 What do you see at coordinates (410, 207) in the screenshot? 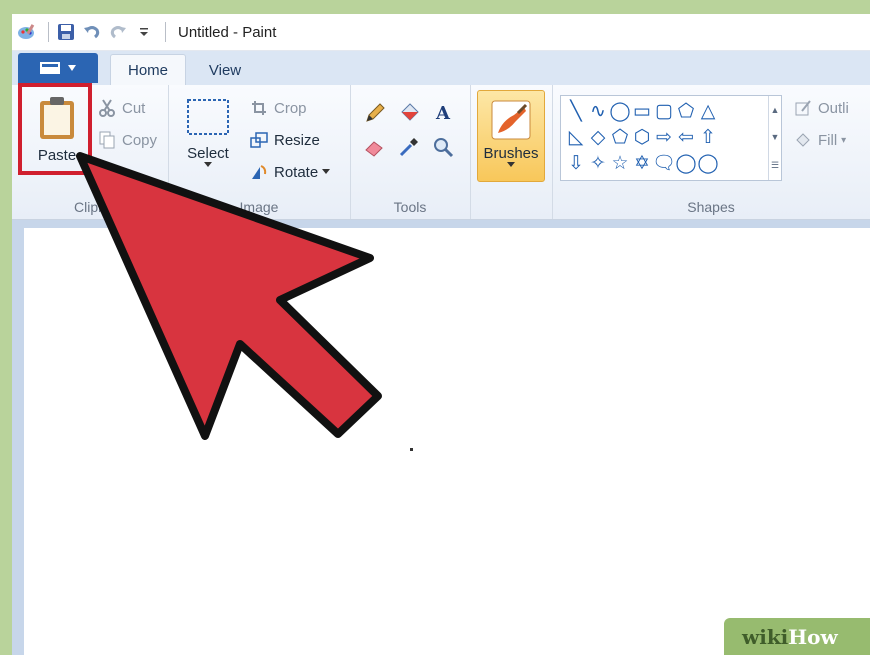
I see `tools-group-label: Tools` at bounding box center [410, 207].